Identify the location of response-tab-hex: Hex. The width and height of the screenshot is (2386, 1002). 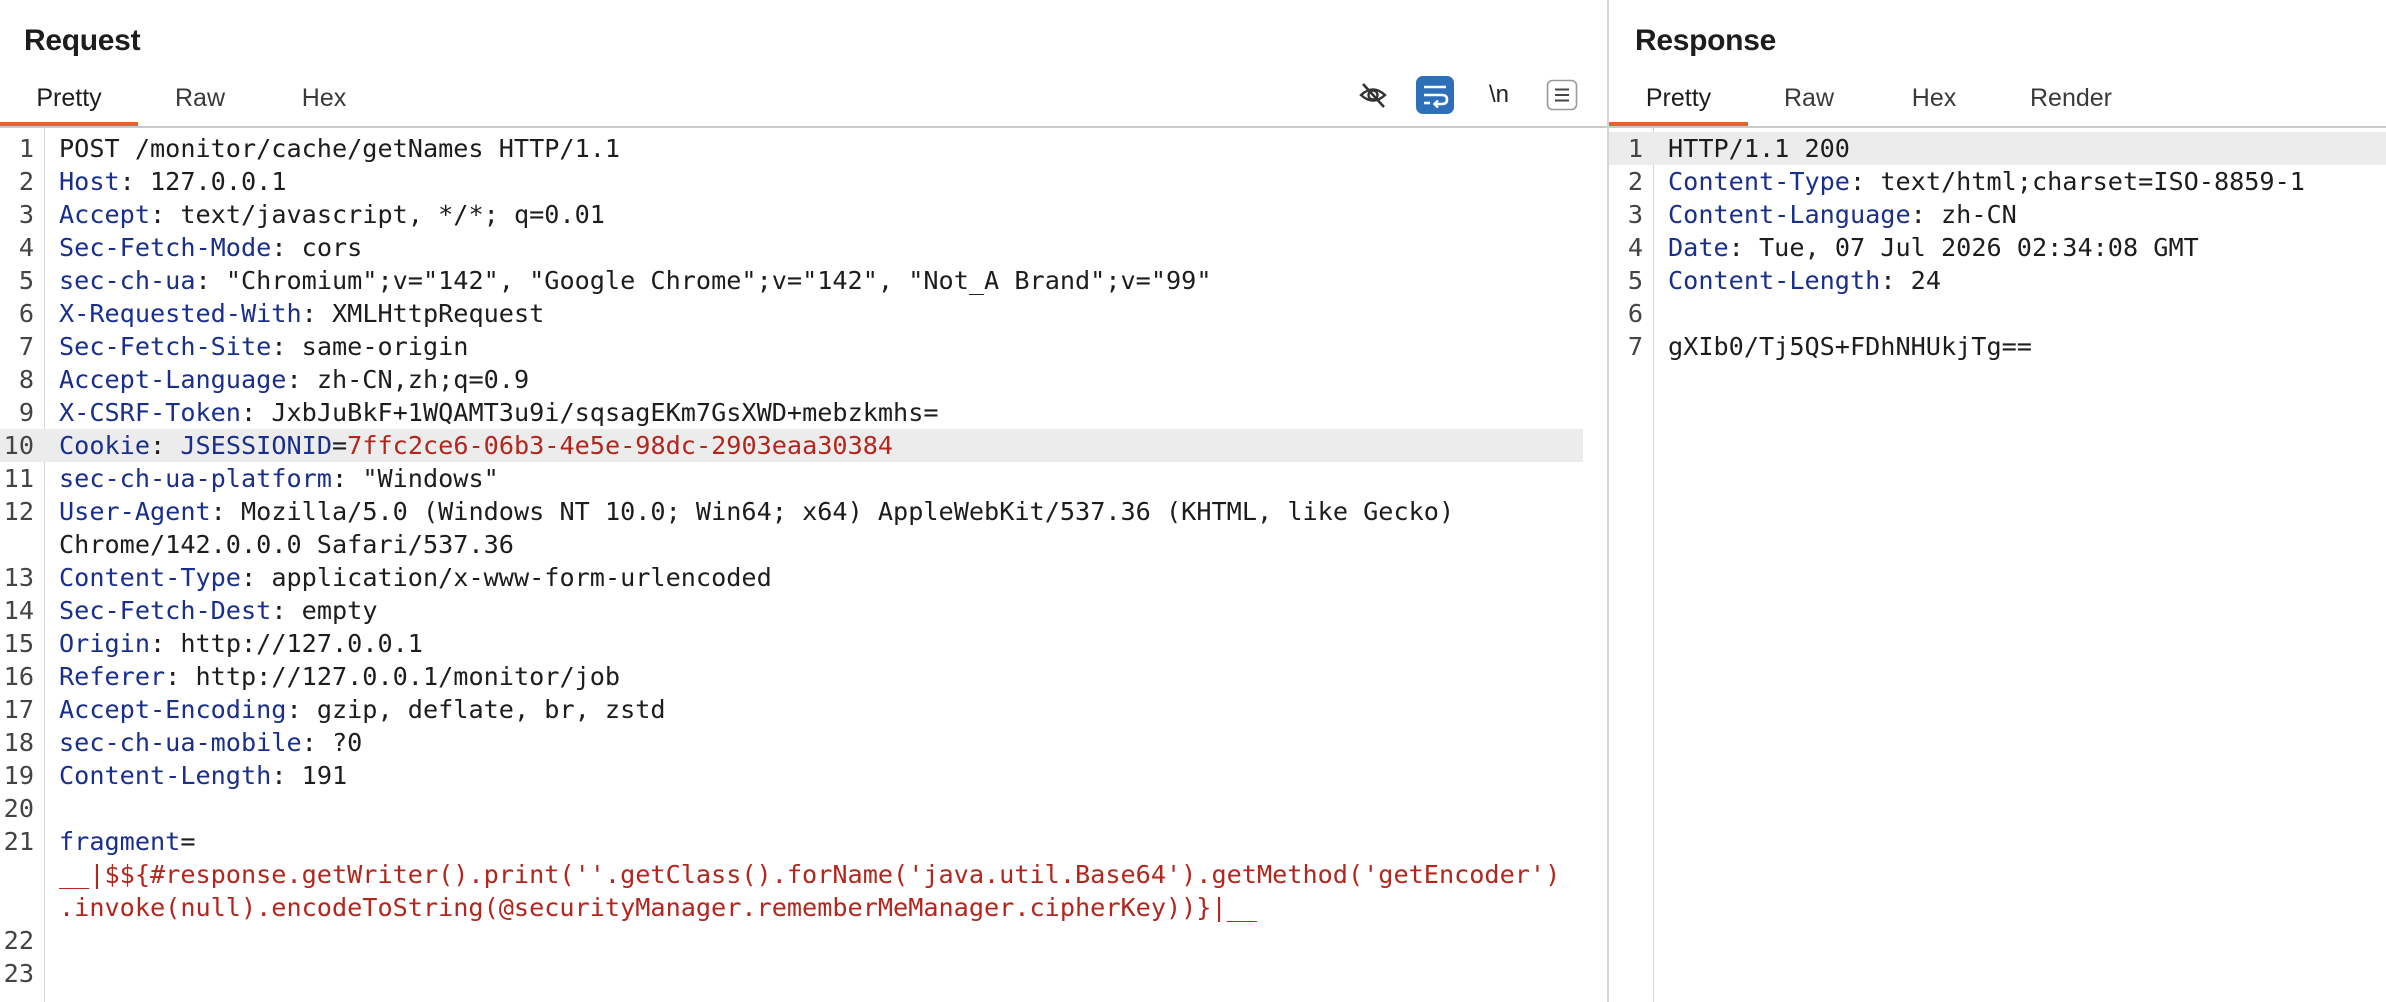
(1934, 98).